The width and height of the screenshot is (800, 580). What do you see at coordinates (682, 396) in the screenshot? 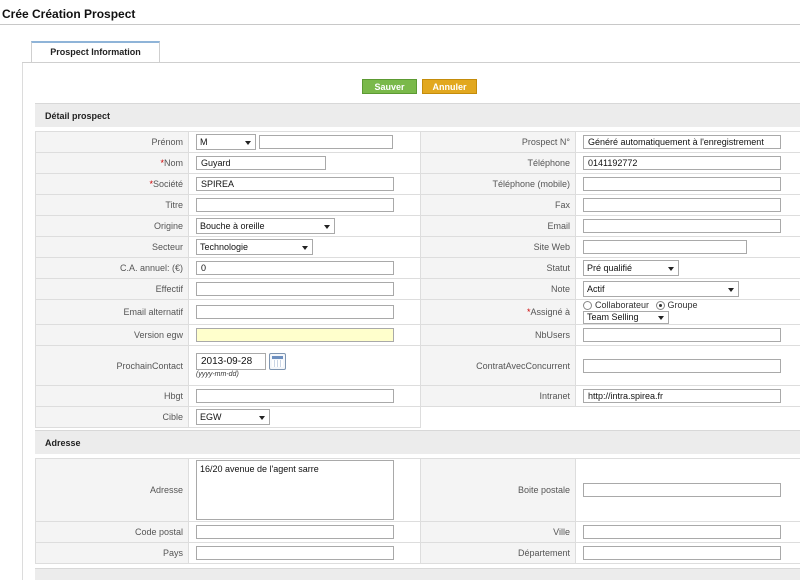
I see `intranet-input: http://intra.spirea.fr` at bounding box center [682, 396].